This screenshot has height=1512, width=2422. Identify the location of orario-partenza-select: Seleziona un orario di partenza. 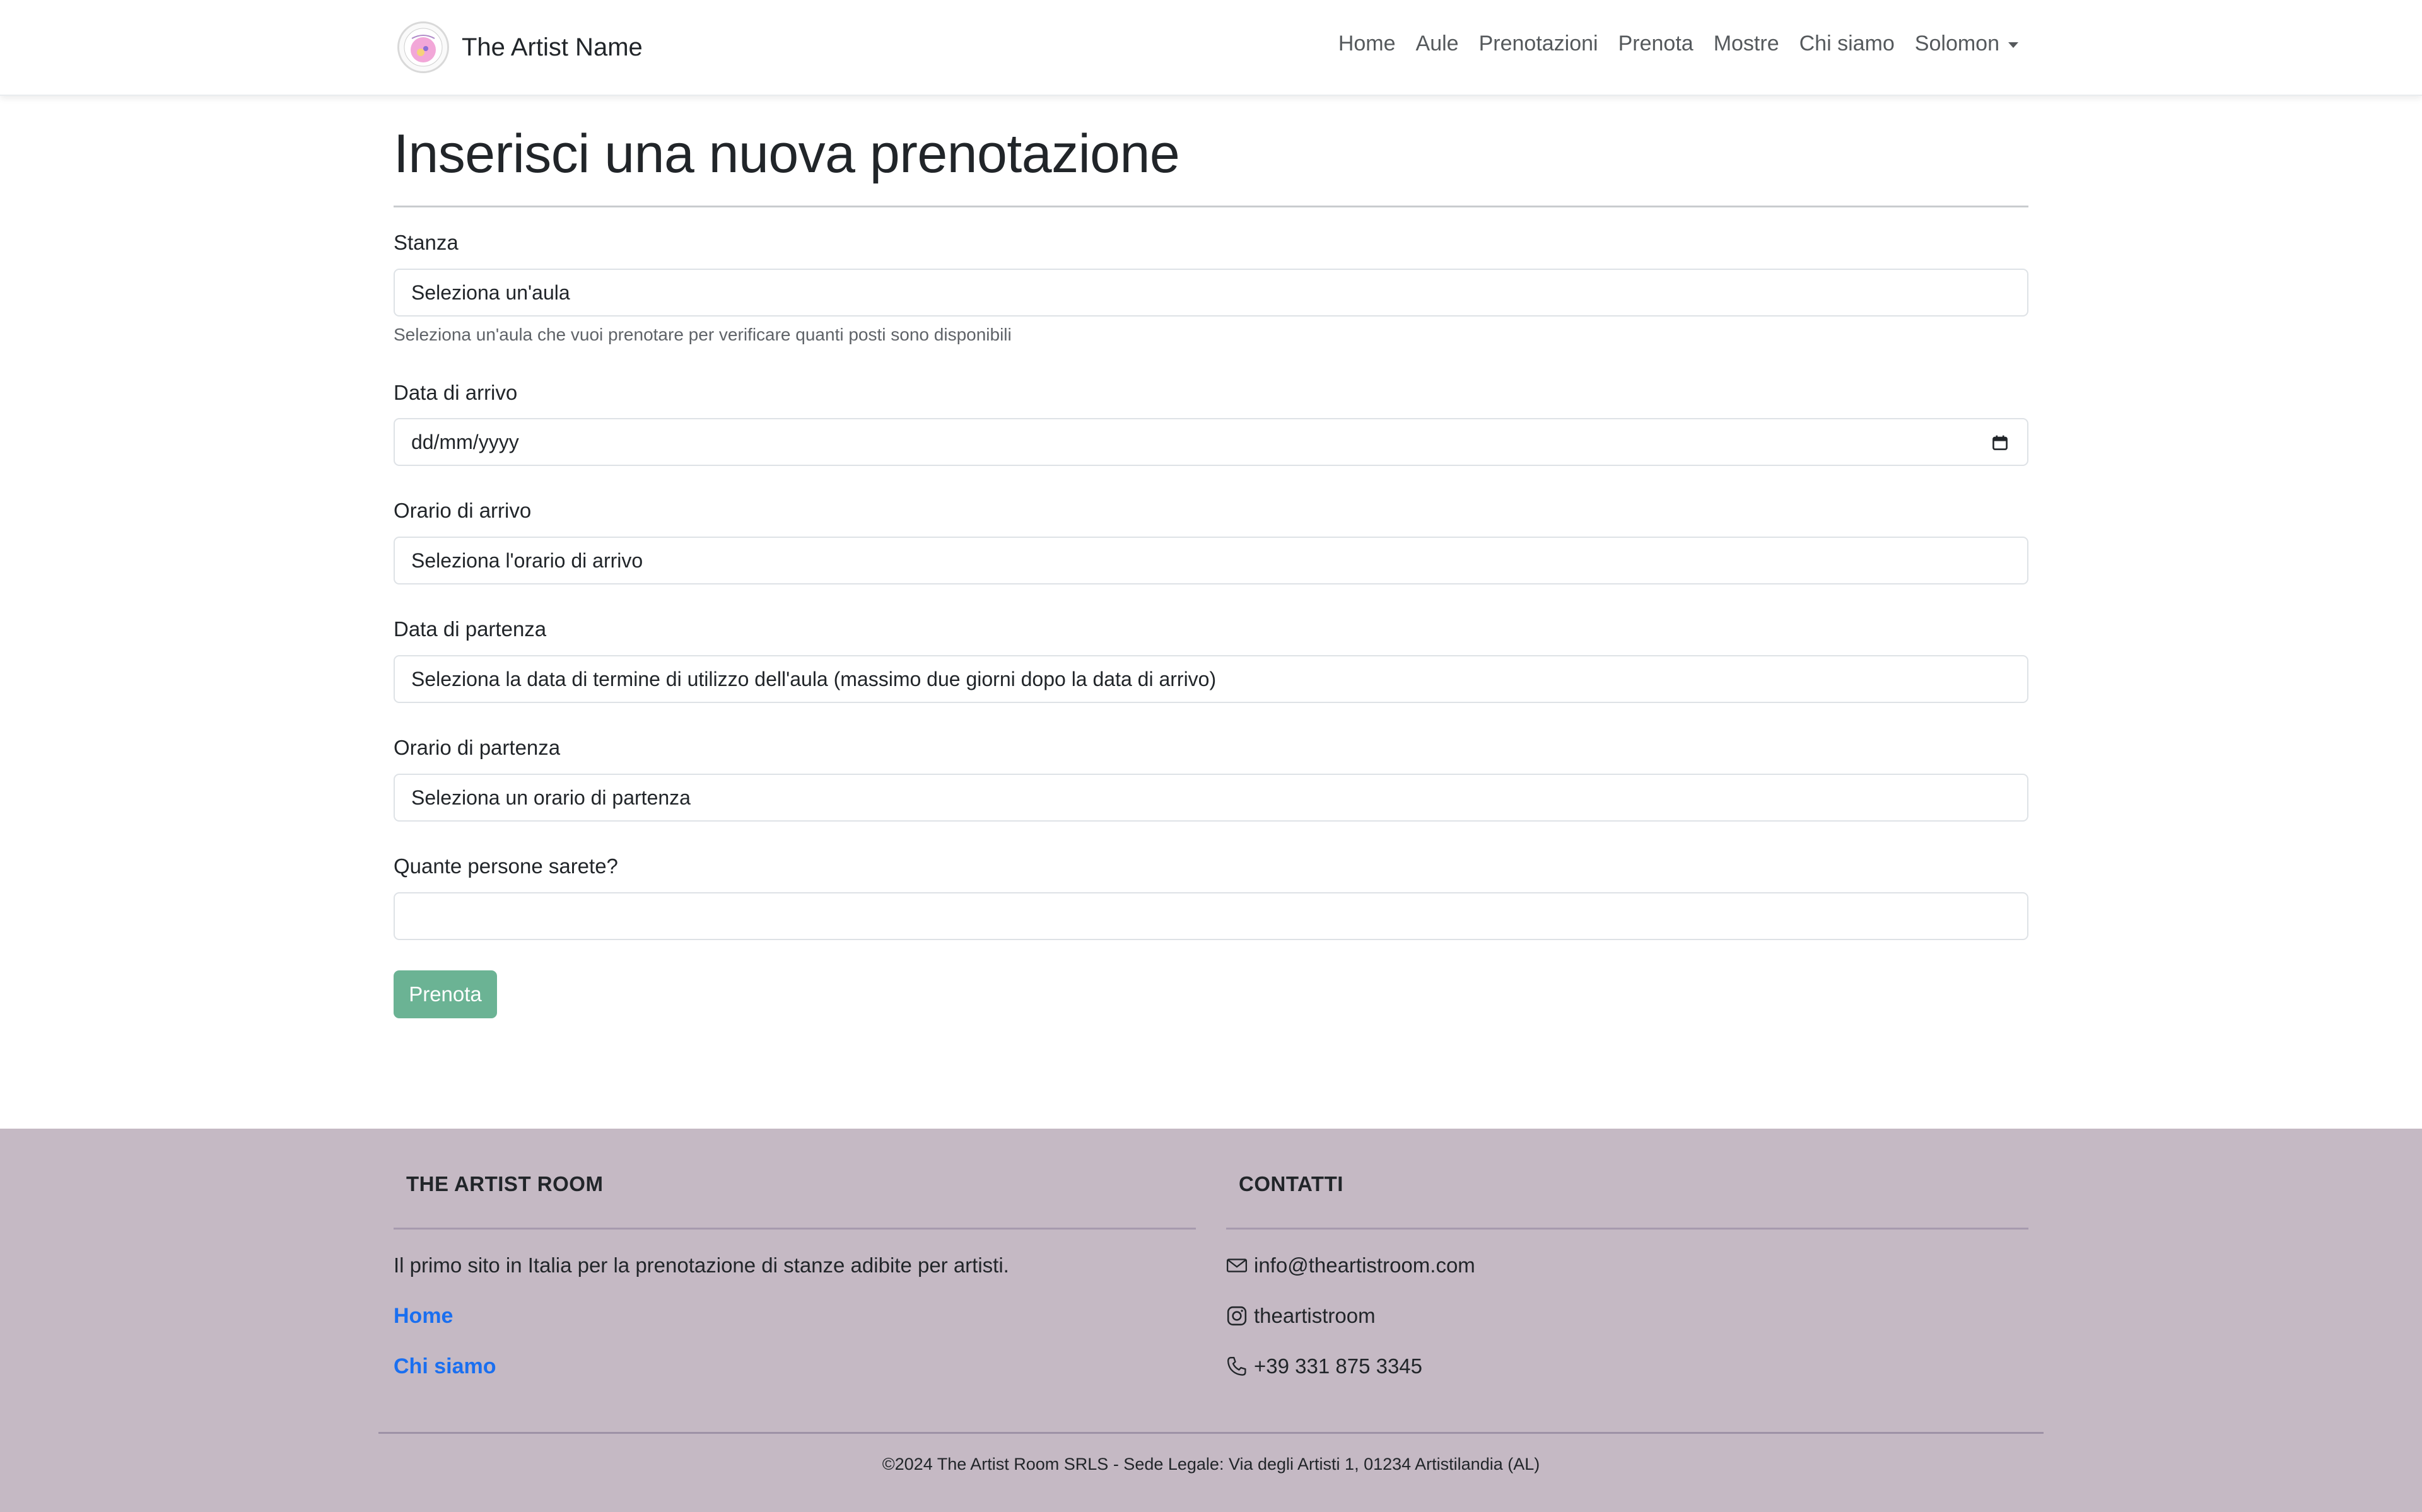
(1211, 798).